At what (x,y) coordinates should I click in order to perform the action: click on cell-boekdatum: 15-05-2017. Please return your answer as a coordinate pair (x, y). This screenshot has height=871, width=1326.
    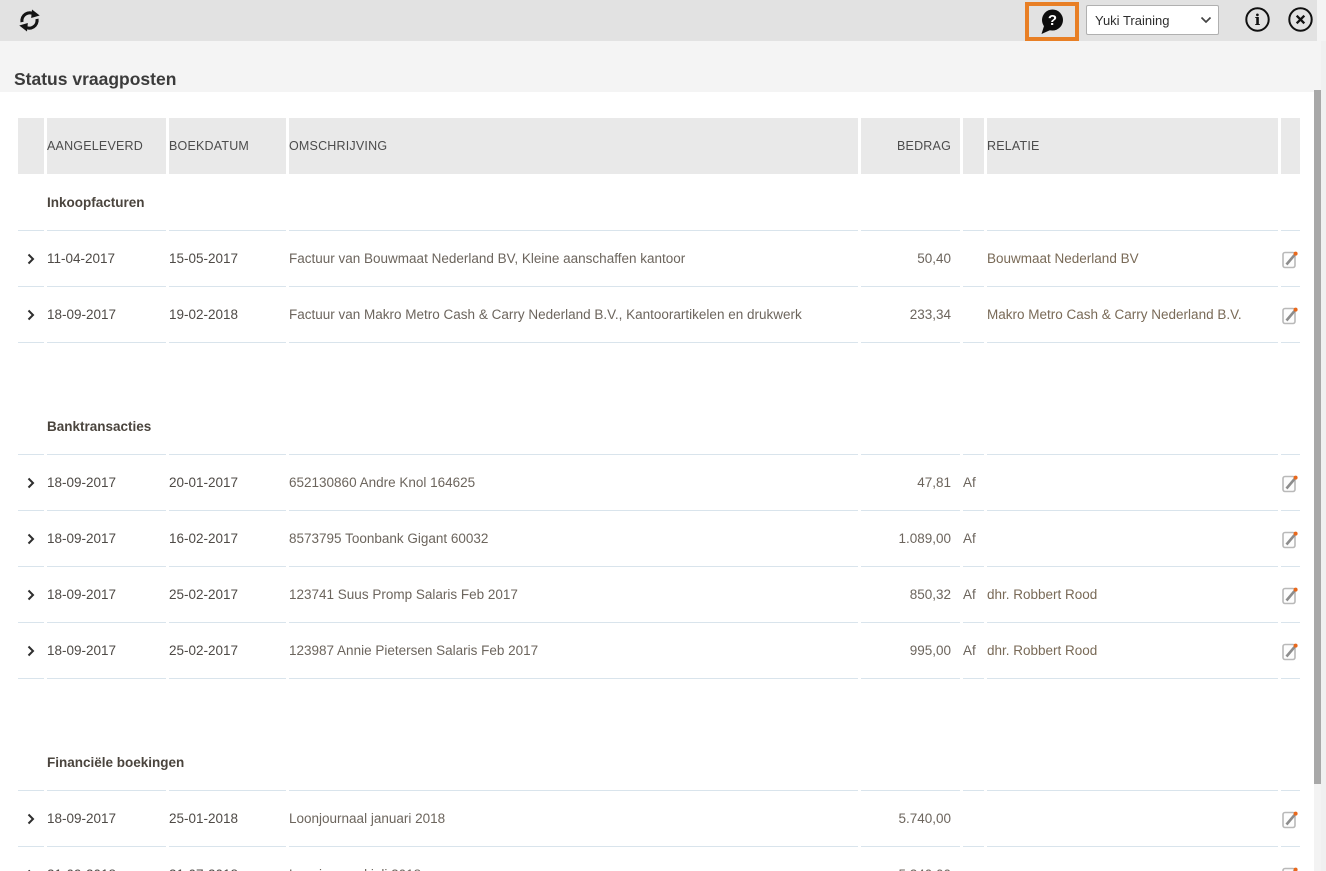
    Looking at the image, I should click on (227, 258).